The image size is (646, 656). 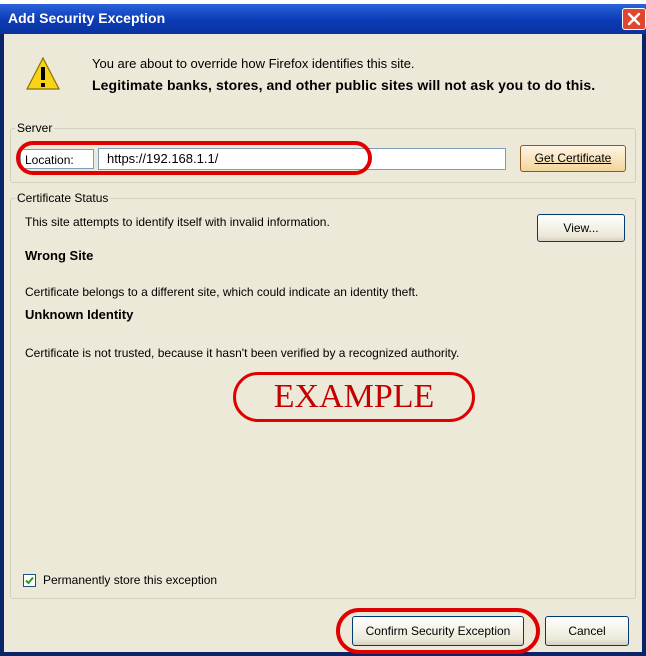 I want to click on warning-icon, so click(x=43, y=73).